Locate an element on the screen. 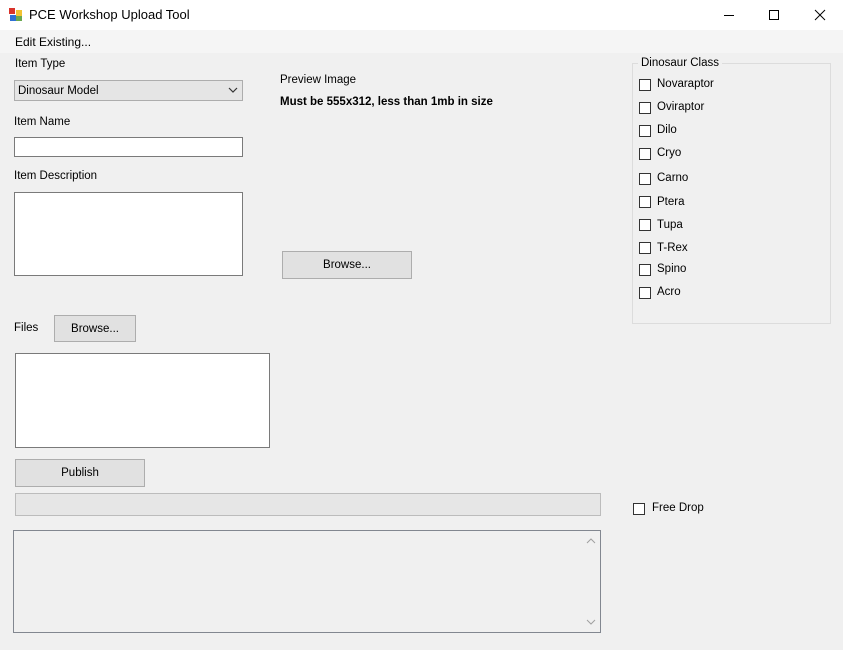 The height and width of the screenshot is (650, 843). maximize-button is located at coordinates (774, 15).